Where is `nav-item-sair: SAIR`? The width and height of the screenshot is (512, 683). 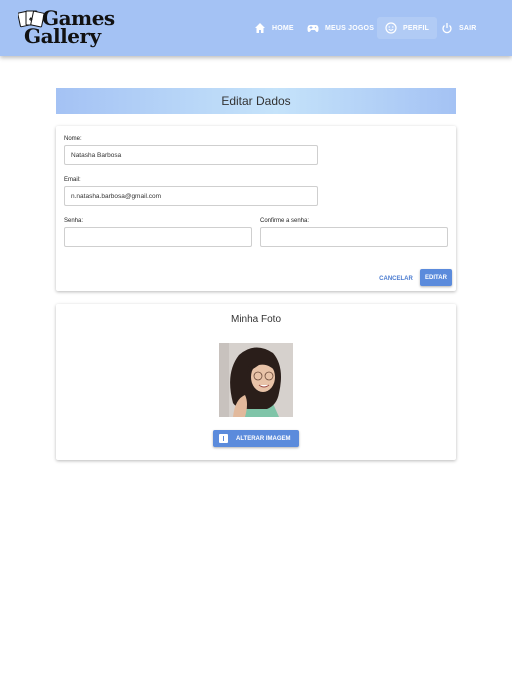
nav-item-sair: SAIR is located at coordinates (459, 28).